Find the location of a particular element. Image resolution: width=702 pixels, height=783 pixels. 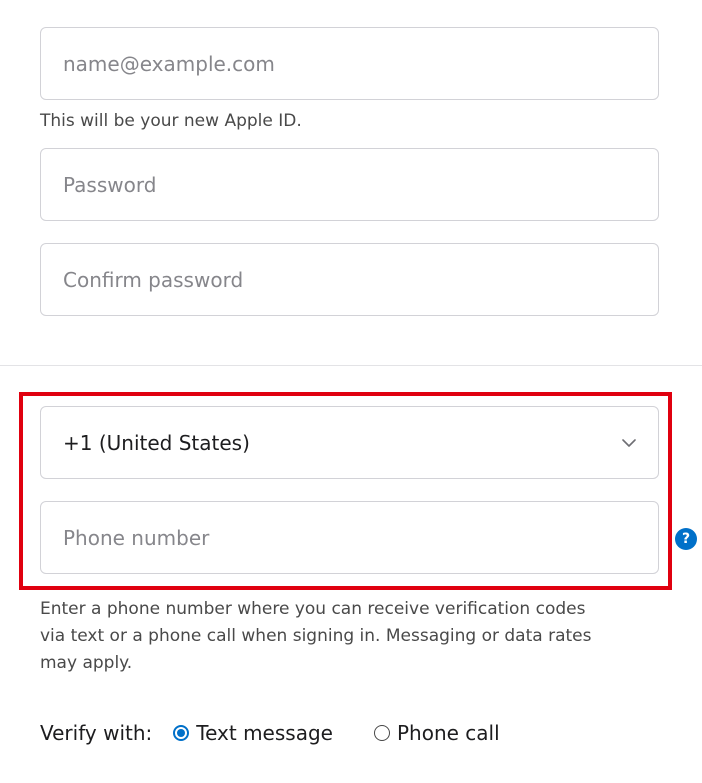

text-message-label: Text message is located at coordinates (264, 733).